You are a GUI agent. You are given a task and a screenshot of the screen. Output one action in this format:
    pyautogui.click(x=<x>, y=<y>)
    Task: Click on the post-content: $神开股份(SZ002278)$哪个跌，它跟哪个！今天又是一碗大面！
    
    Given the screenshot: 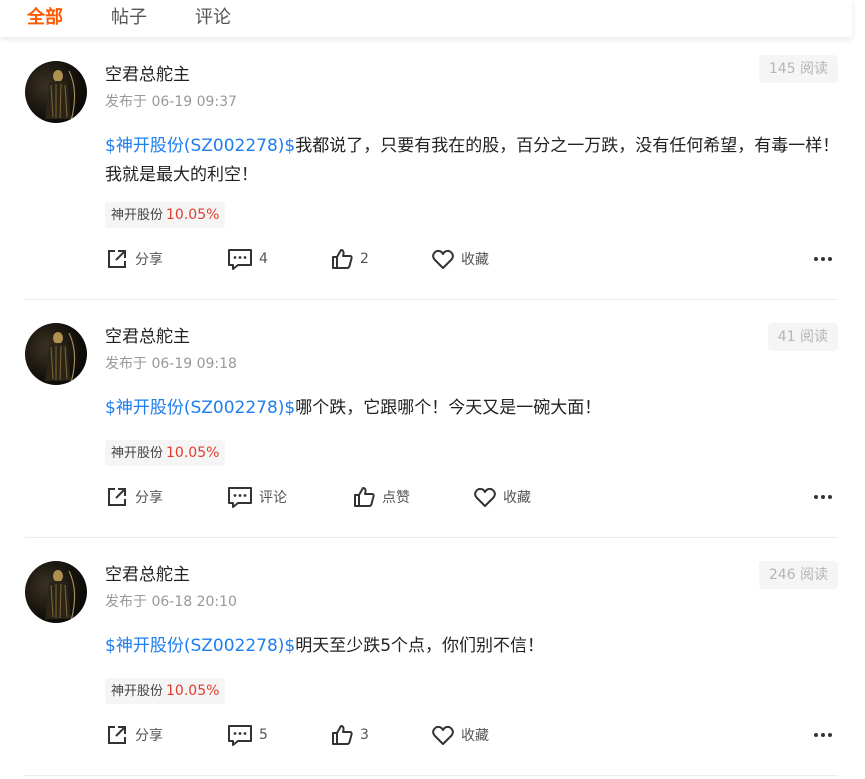 What is the action you would take?
    pyautogui.click(x=472, y=408)
    